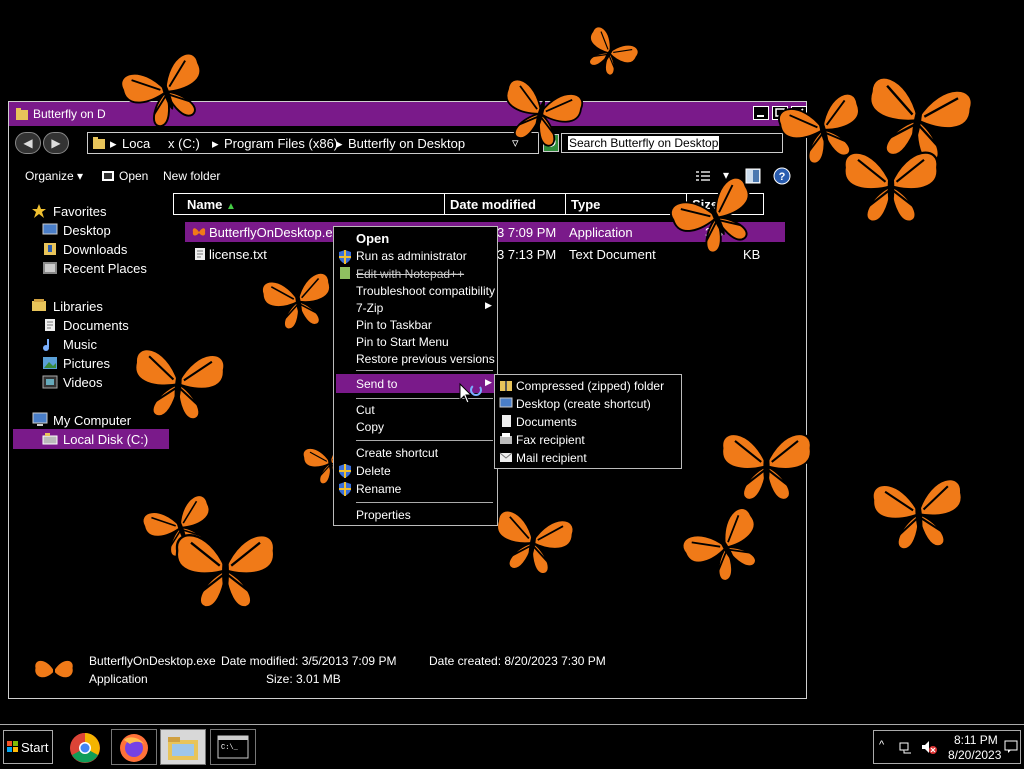  What do you see at coordinates (402, 342) in the screenshot?
I see `menu-item-pin-start: Pin to Start Menu` at bounding box center [402, 342].